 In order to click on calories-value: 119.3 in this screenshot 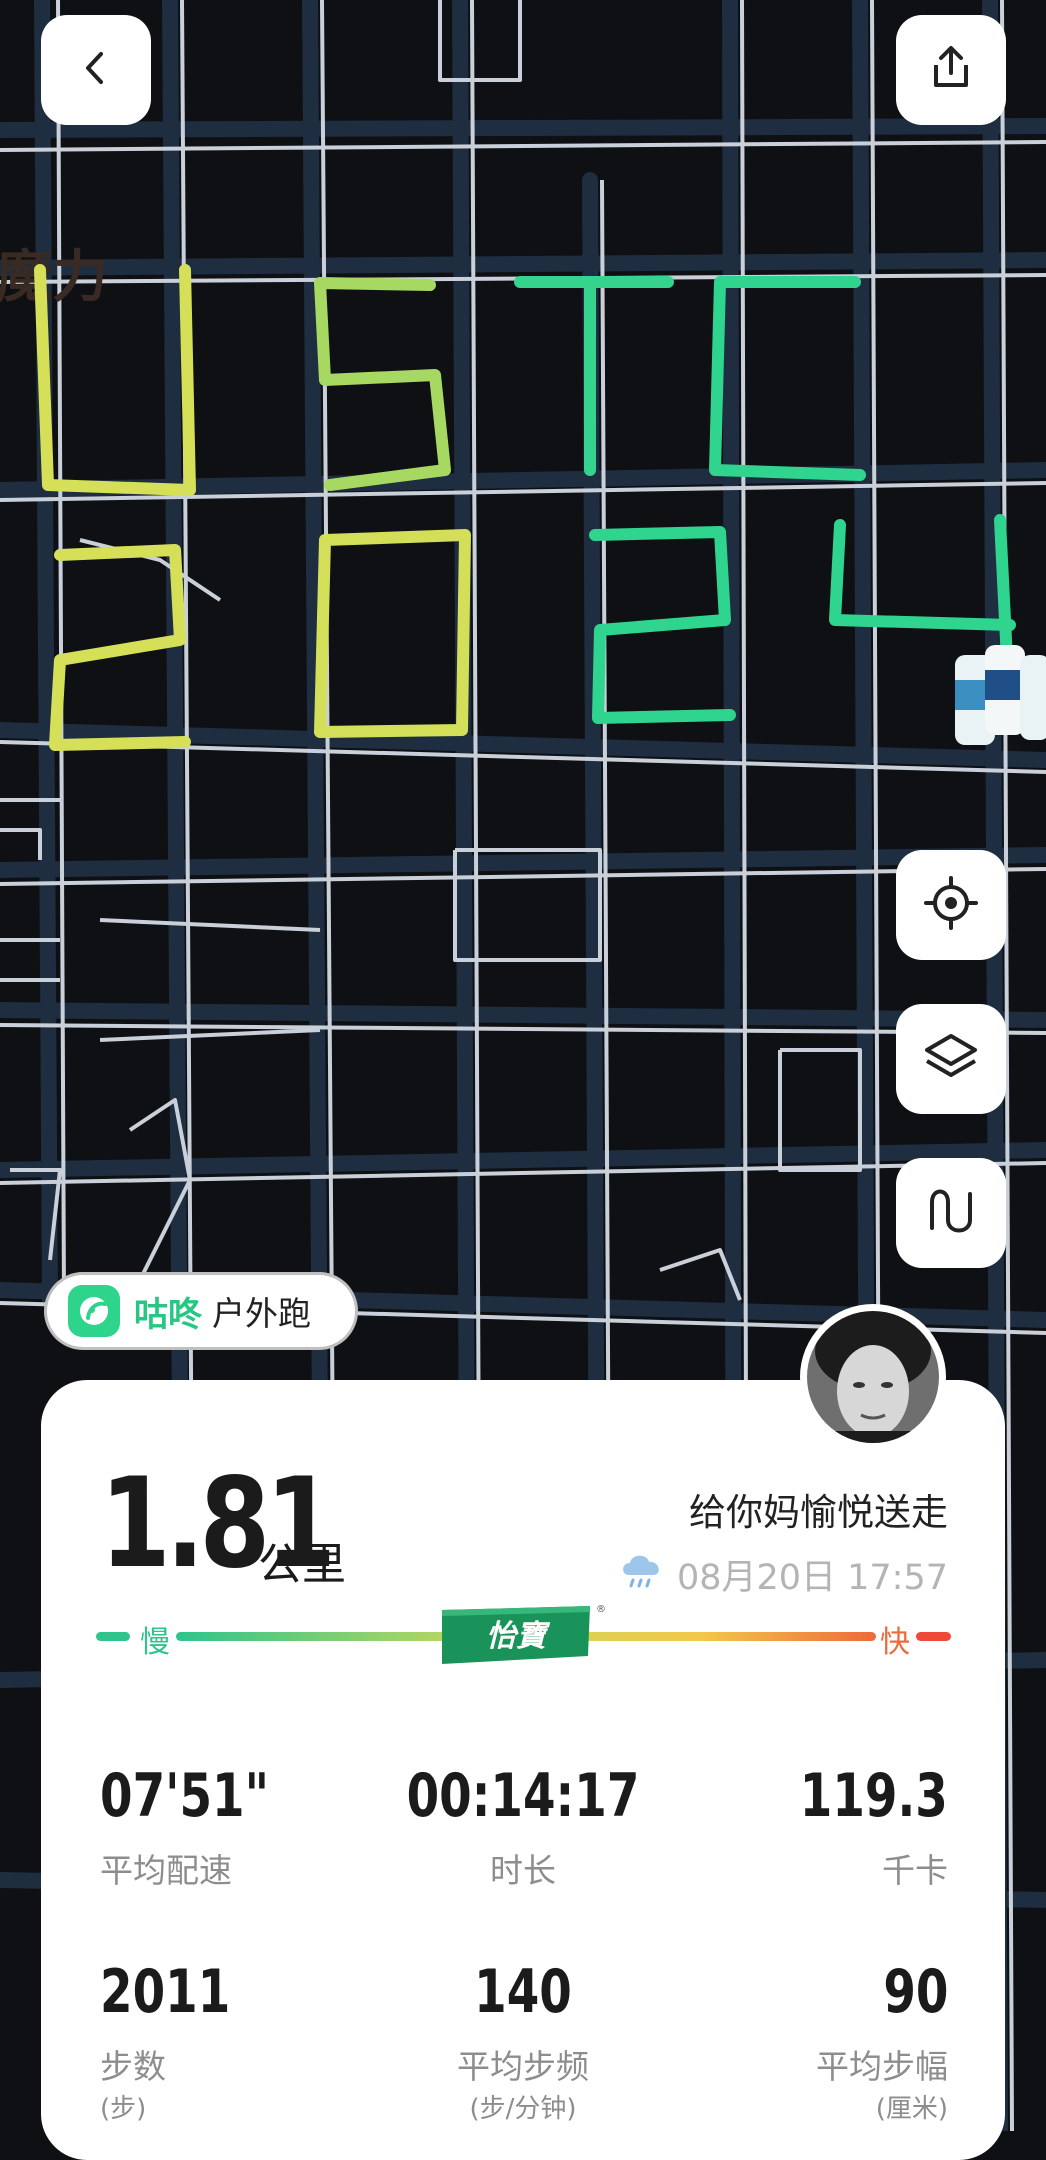, I will do `click(873, 1796)`.